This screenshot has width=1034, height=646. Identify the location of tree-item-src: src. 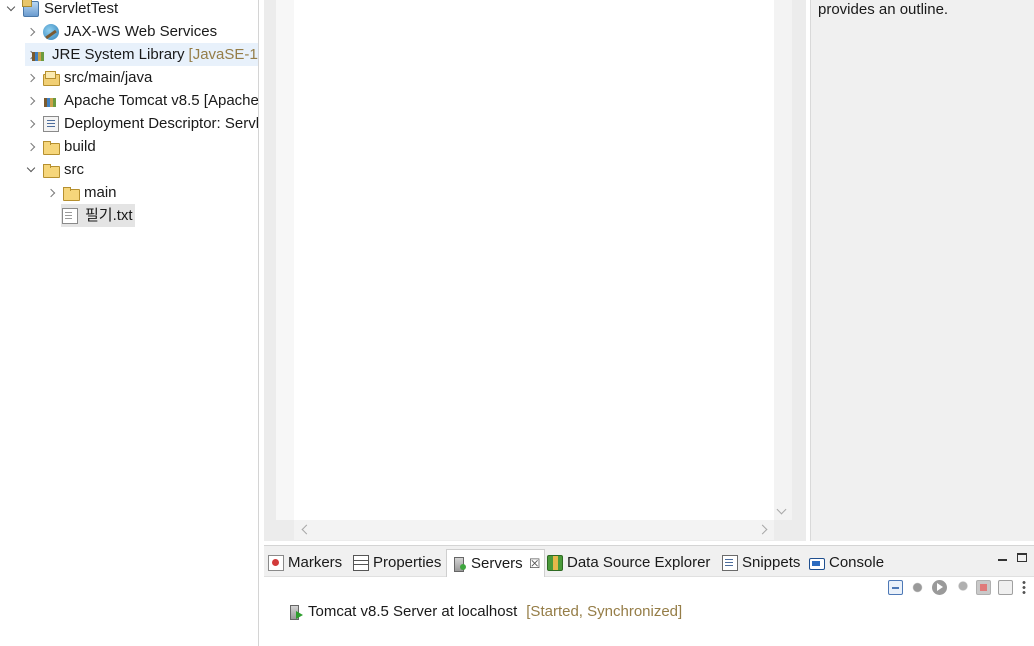
(54, 169).